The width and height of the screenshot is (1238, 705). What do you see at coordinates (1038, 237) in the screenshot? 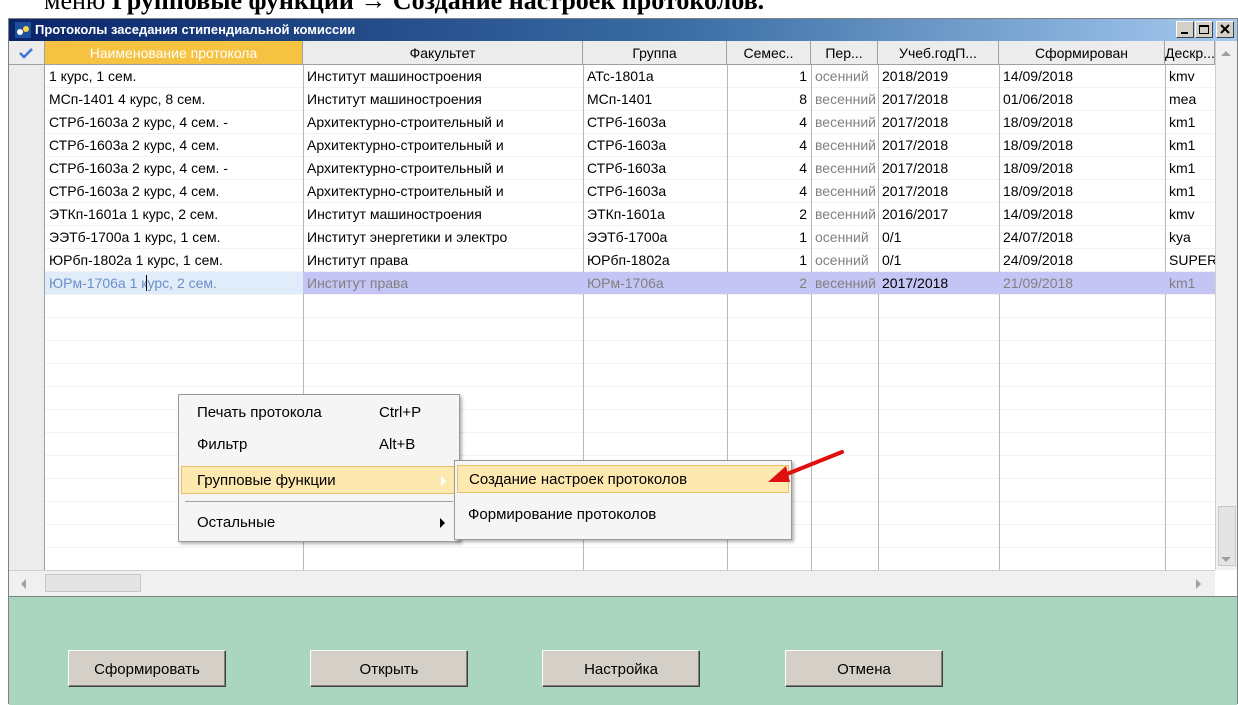
I see `cell-formed: 24/07/2018` at bounding box center [1038, 237].